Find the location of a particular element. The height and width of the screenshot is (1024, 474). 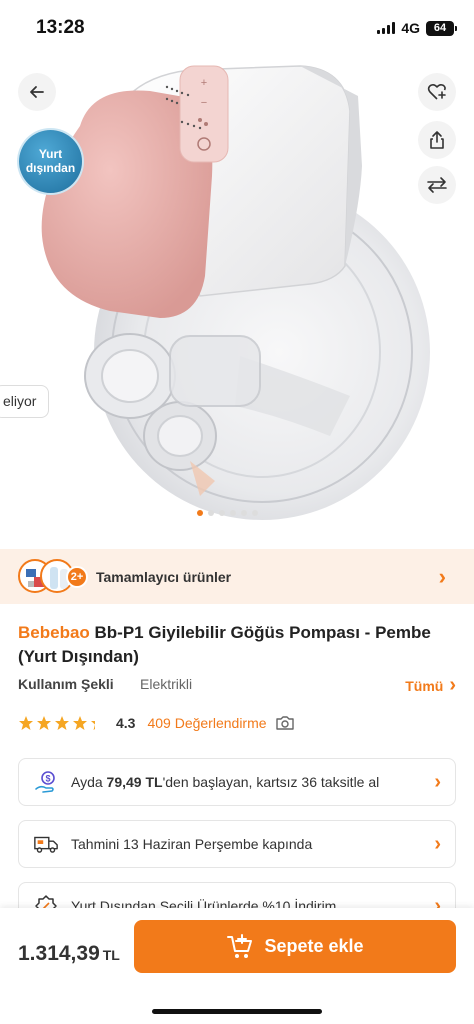

bottom-action-bar: 1.314,39 TL Sepete ekle is located at coordinates (237, 966).